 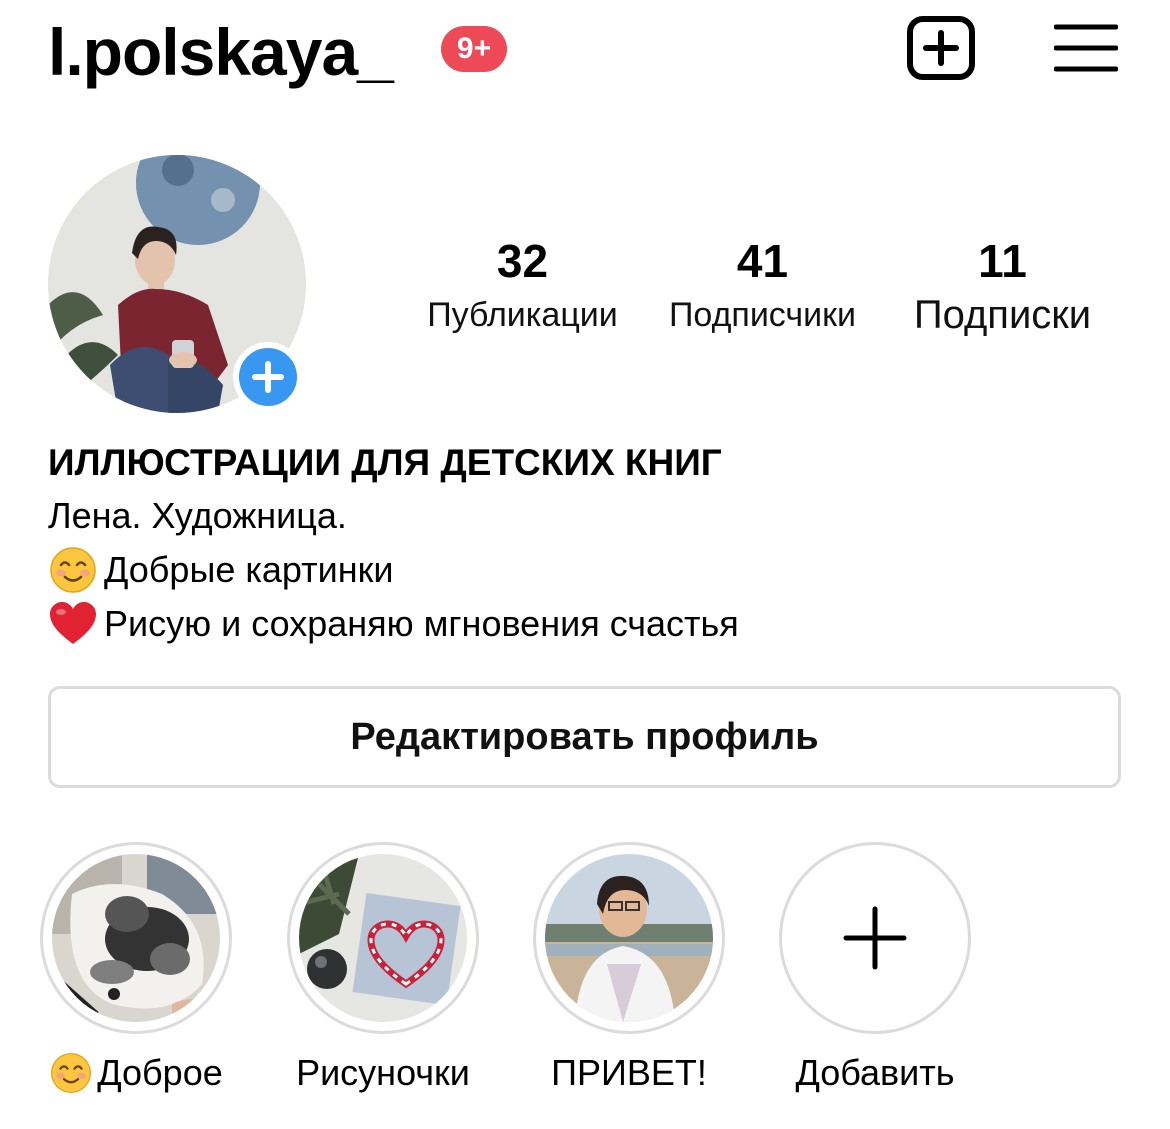 I want to click on candy-cane-heart-image, so click(x=383, y=938).